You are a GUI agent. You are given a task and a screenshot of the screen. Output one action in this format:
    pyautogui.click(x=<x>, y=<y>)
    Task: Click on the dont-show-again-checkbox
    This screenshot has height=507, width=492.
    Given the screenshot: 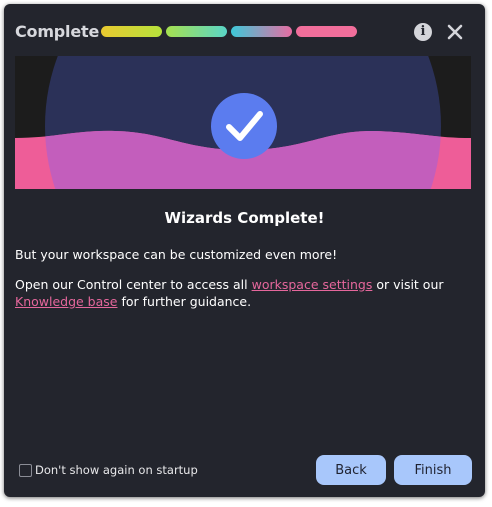 What is the action you would take?
    pyautogui.click(x=25, y=470)
    